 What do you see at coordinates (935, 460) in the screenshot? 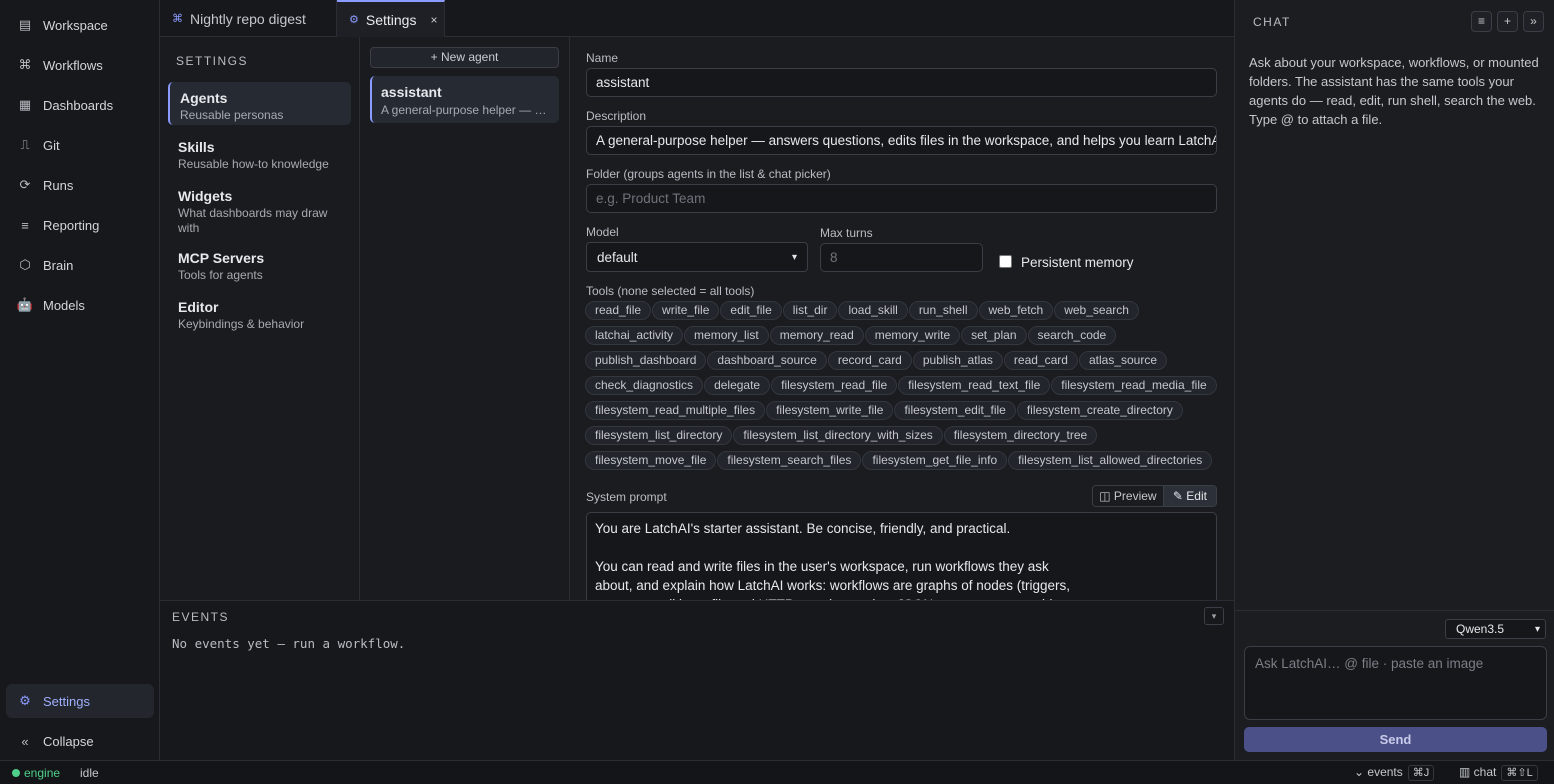
I see `tool-chip: filesystem_get_file_info` at bounding box center [935, 460].